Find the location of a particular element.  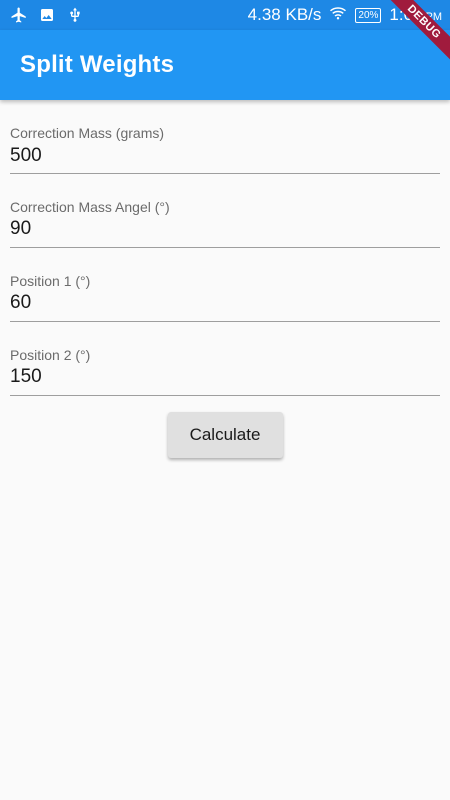

position-1-field: Position 1 (°) is located at coordinates (225, 285).